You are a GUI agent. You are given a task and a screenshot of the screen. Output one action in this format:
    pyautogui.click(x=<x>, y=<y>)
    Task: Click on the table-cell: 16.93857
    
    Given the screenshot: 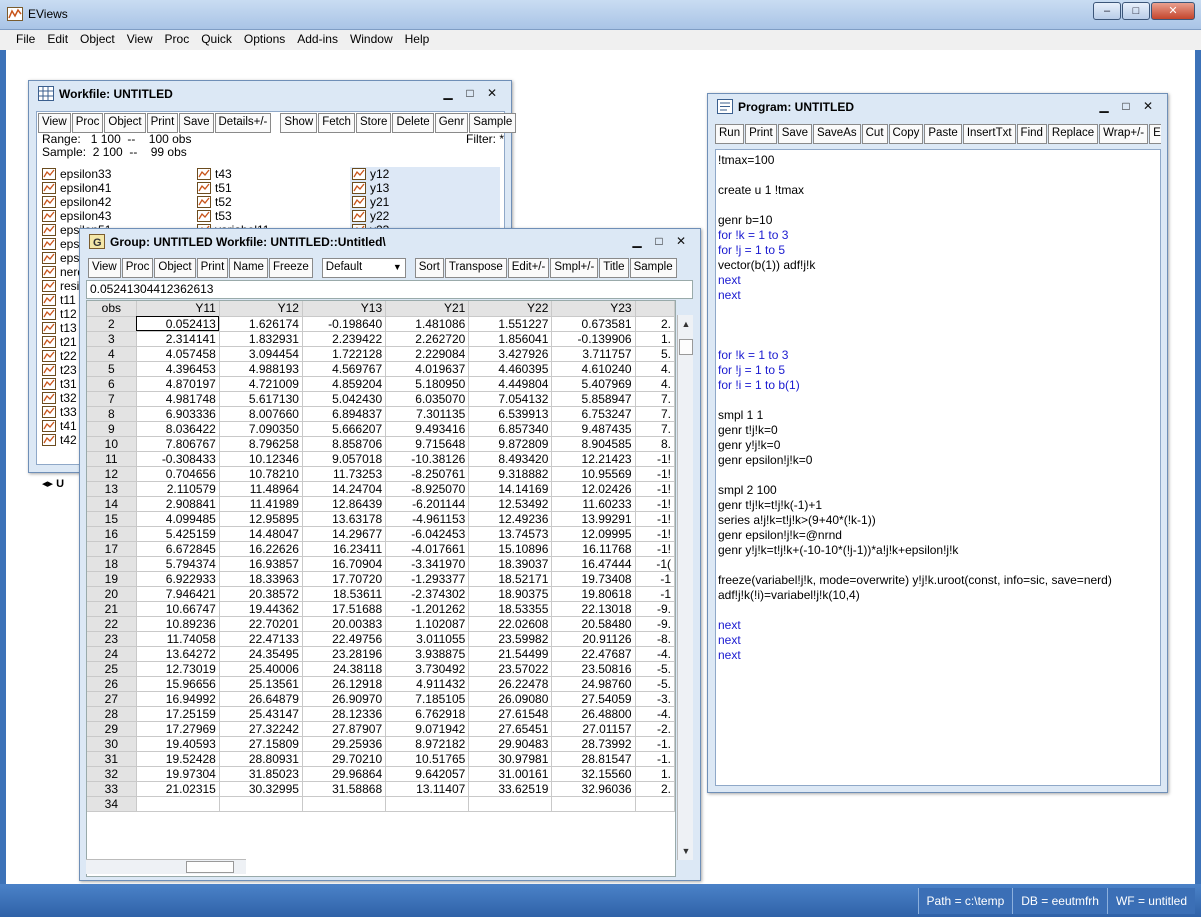 What is the action you would take?
    pyautogui.click(x=261, y=564)
    